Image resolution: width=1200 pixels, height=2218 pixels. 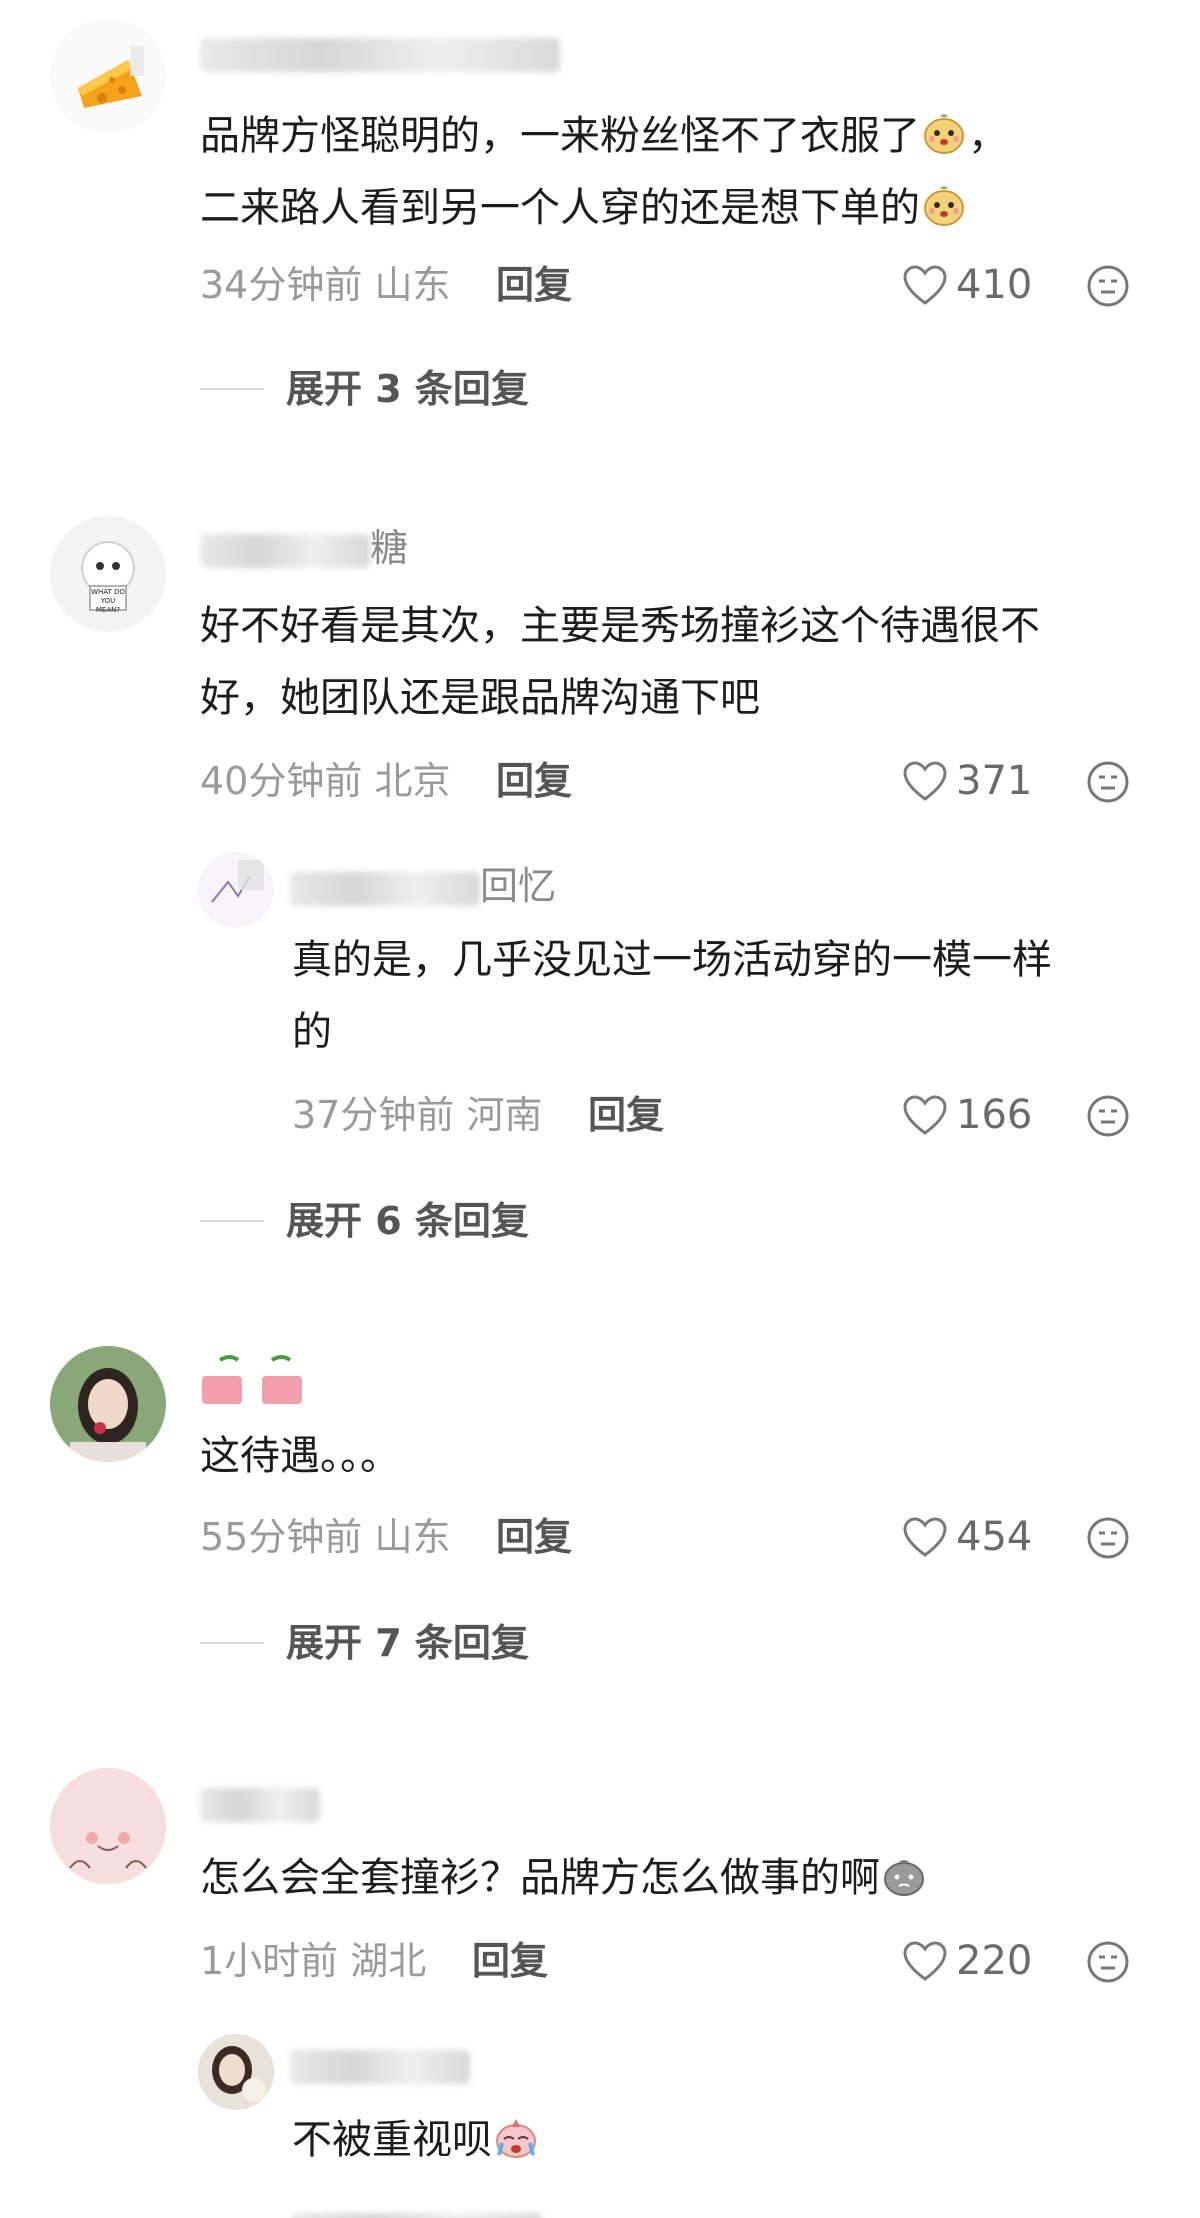 What do you see at coordinates (412, 781) in the screenshot?
I see `comment-location: 北京` at bounding box center [412, 781].